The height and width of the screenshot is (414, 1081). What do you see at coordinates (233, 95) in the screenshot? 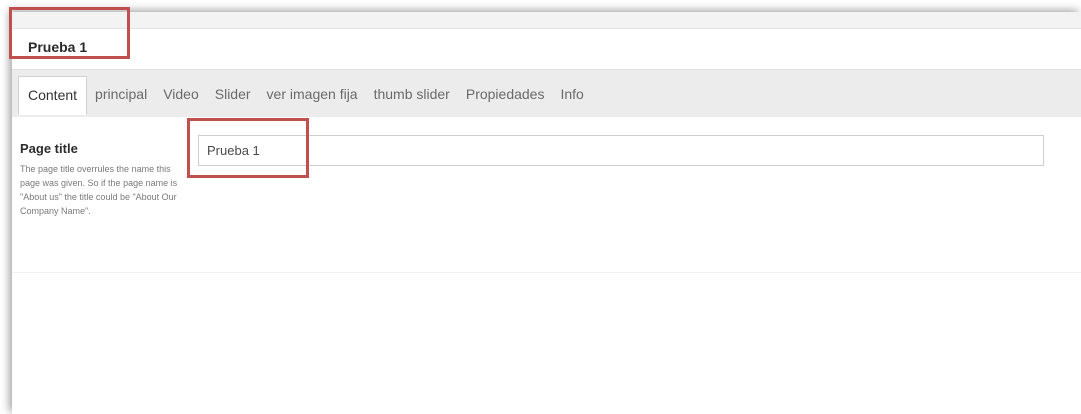
I see `tab-slider: Slider` at bounding box center [233, 95].